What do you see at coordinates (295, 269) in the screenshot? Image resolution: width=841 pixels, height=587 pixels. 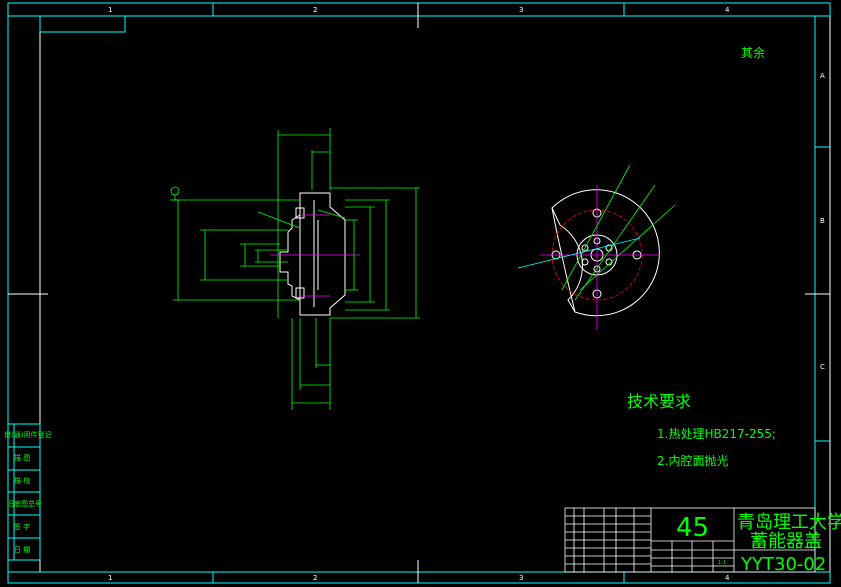 I see `section-view` at bounding box center [295, 269].